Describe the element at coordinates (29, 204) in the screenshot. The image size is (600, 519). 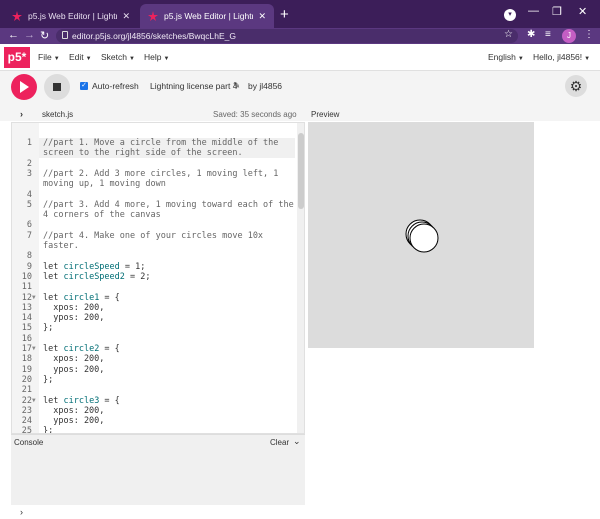
I see `line-number: 5` at that location.